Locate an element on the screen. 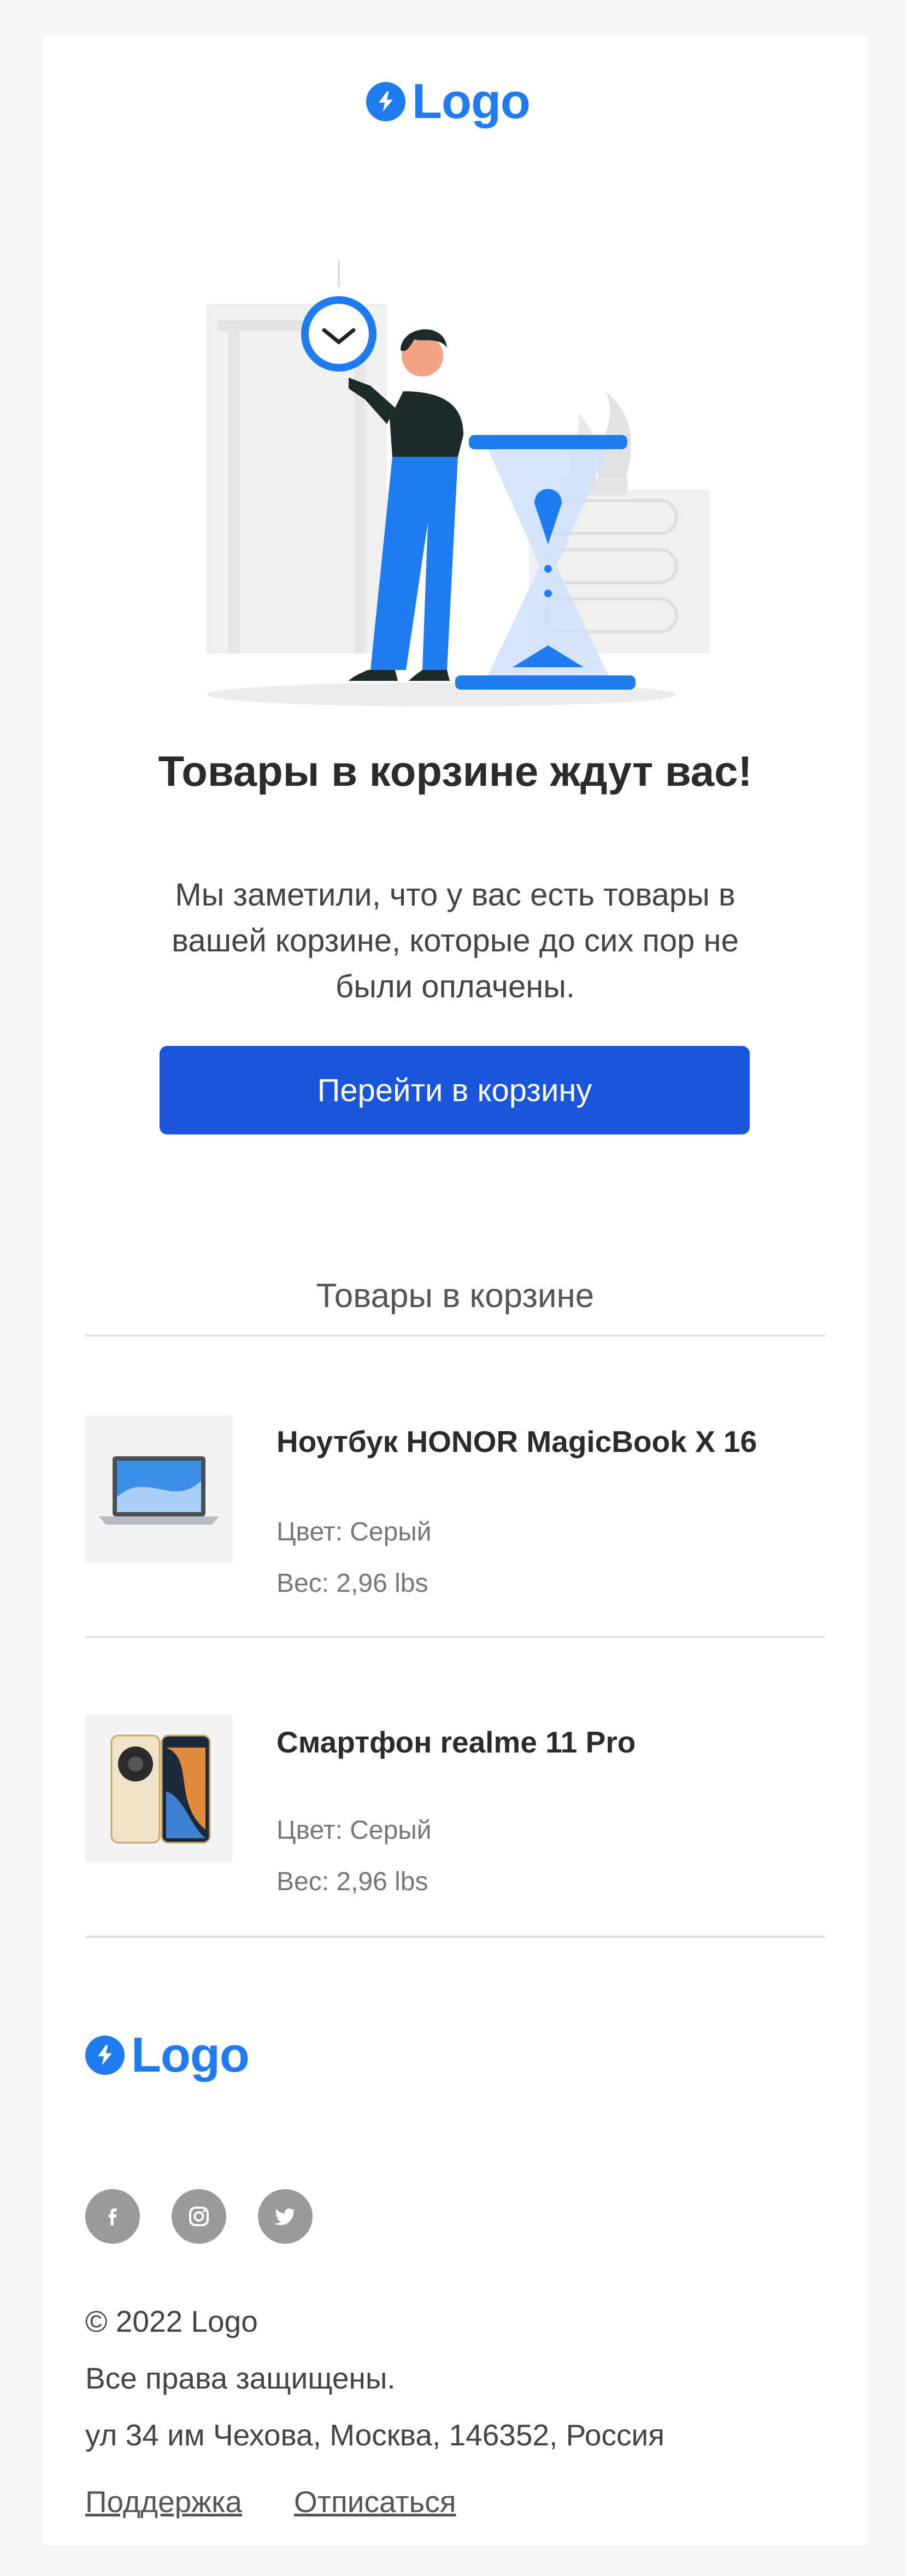 Image resolution: width=906 pixels, height=2576 pixels. product-name: Ноутбук HONOR MagicBook X 16 is located at coordinates (516, 1442).